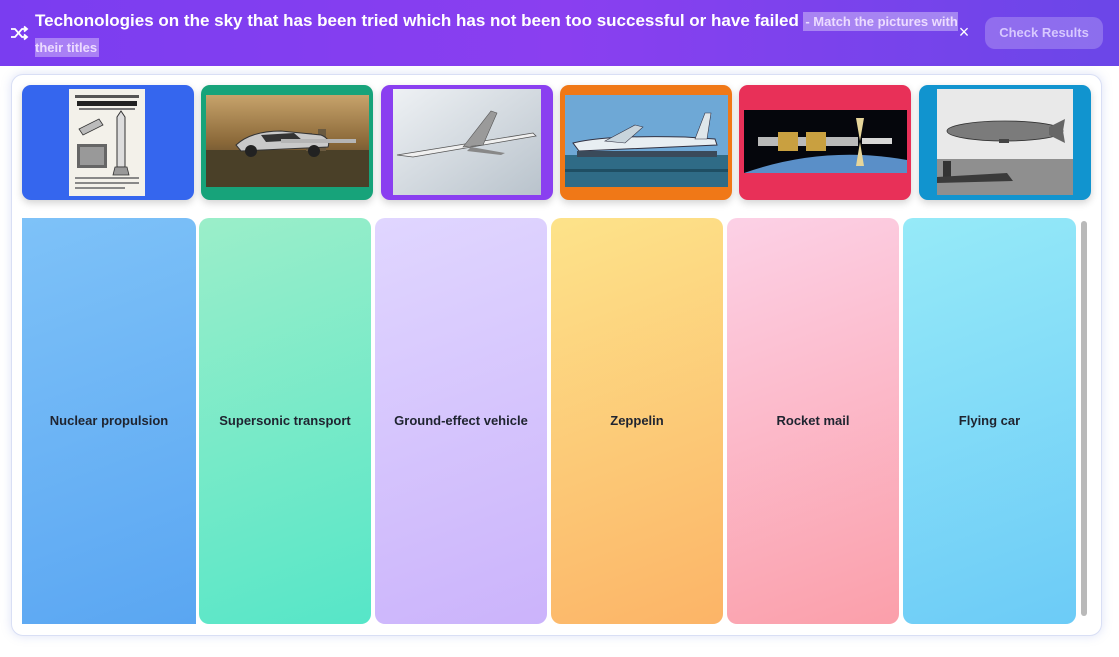 The height and width of the screenshot is (657, 1119). I want to click on card-ekranoplan, so click(646, 142).